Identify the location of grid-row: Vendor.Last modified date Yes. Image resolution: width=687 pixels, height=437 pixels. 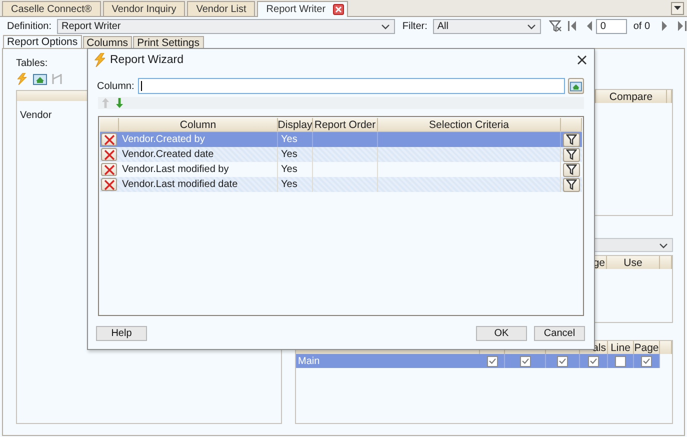
(341, 184).